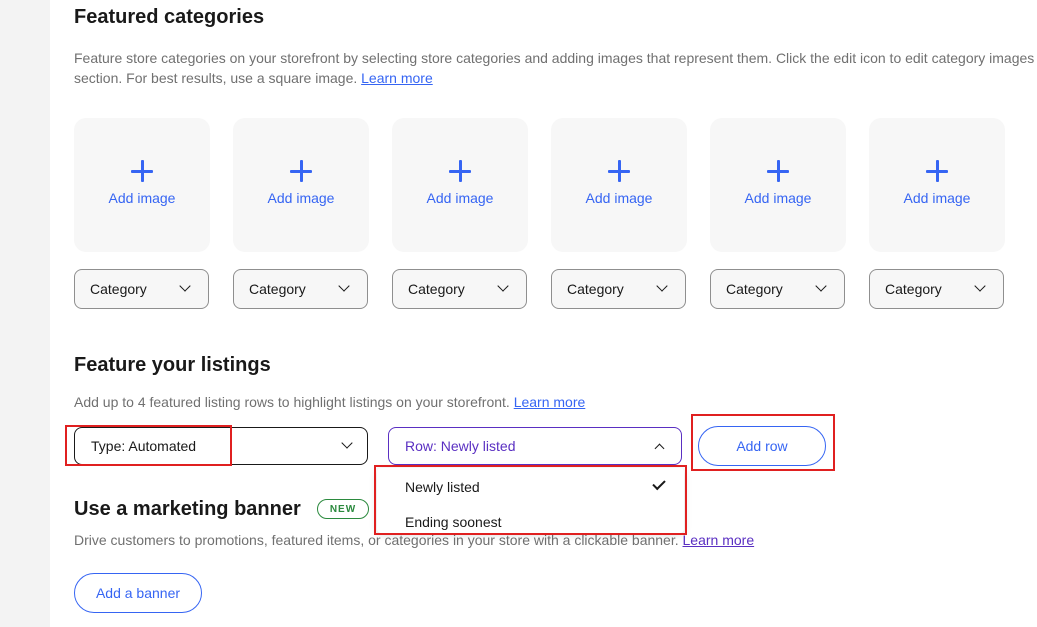 Image resolution: width=1037 pixels, height=627 pixels. What do you see at coordinates (719, 540) in the screenshot?
I see `marketing-banner-learn-more-link: Learn more` at bounding box center [719, 540].